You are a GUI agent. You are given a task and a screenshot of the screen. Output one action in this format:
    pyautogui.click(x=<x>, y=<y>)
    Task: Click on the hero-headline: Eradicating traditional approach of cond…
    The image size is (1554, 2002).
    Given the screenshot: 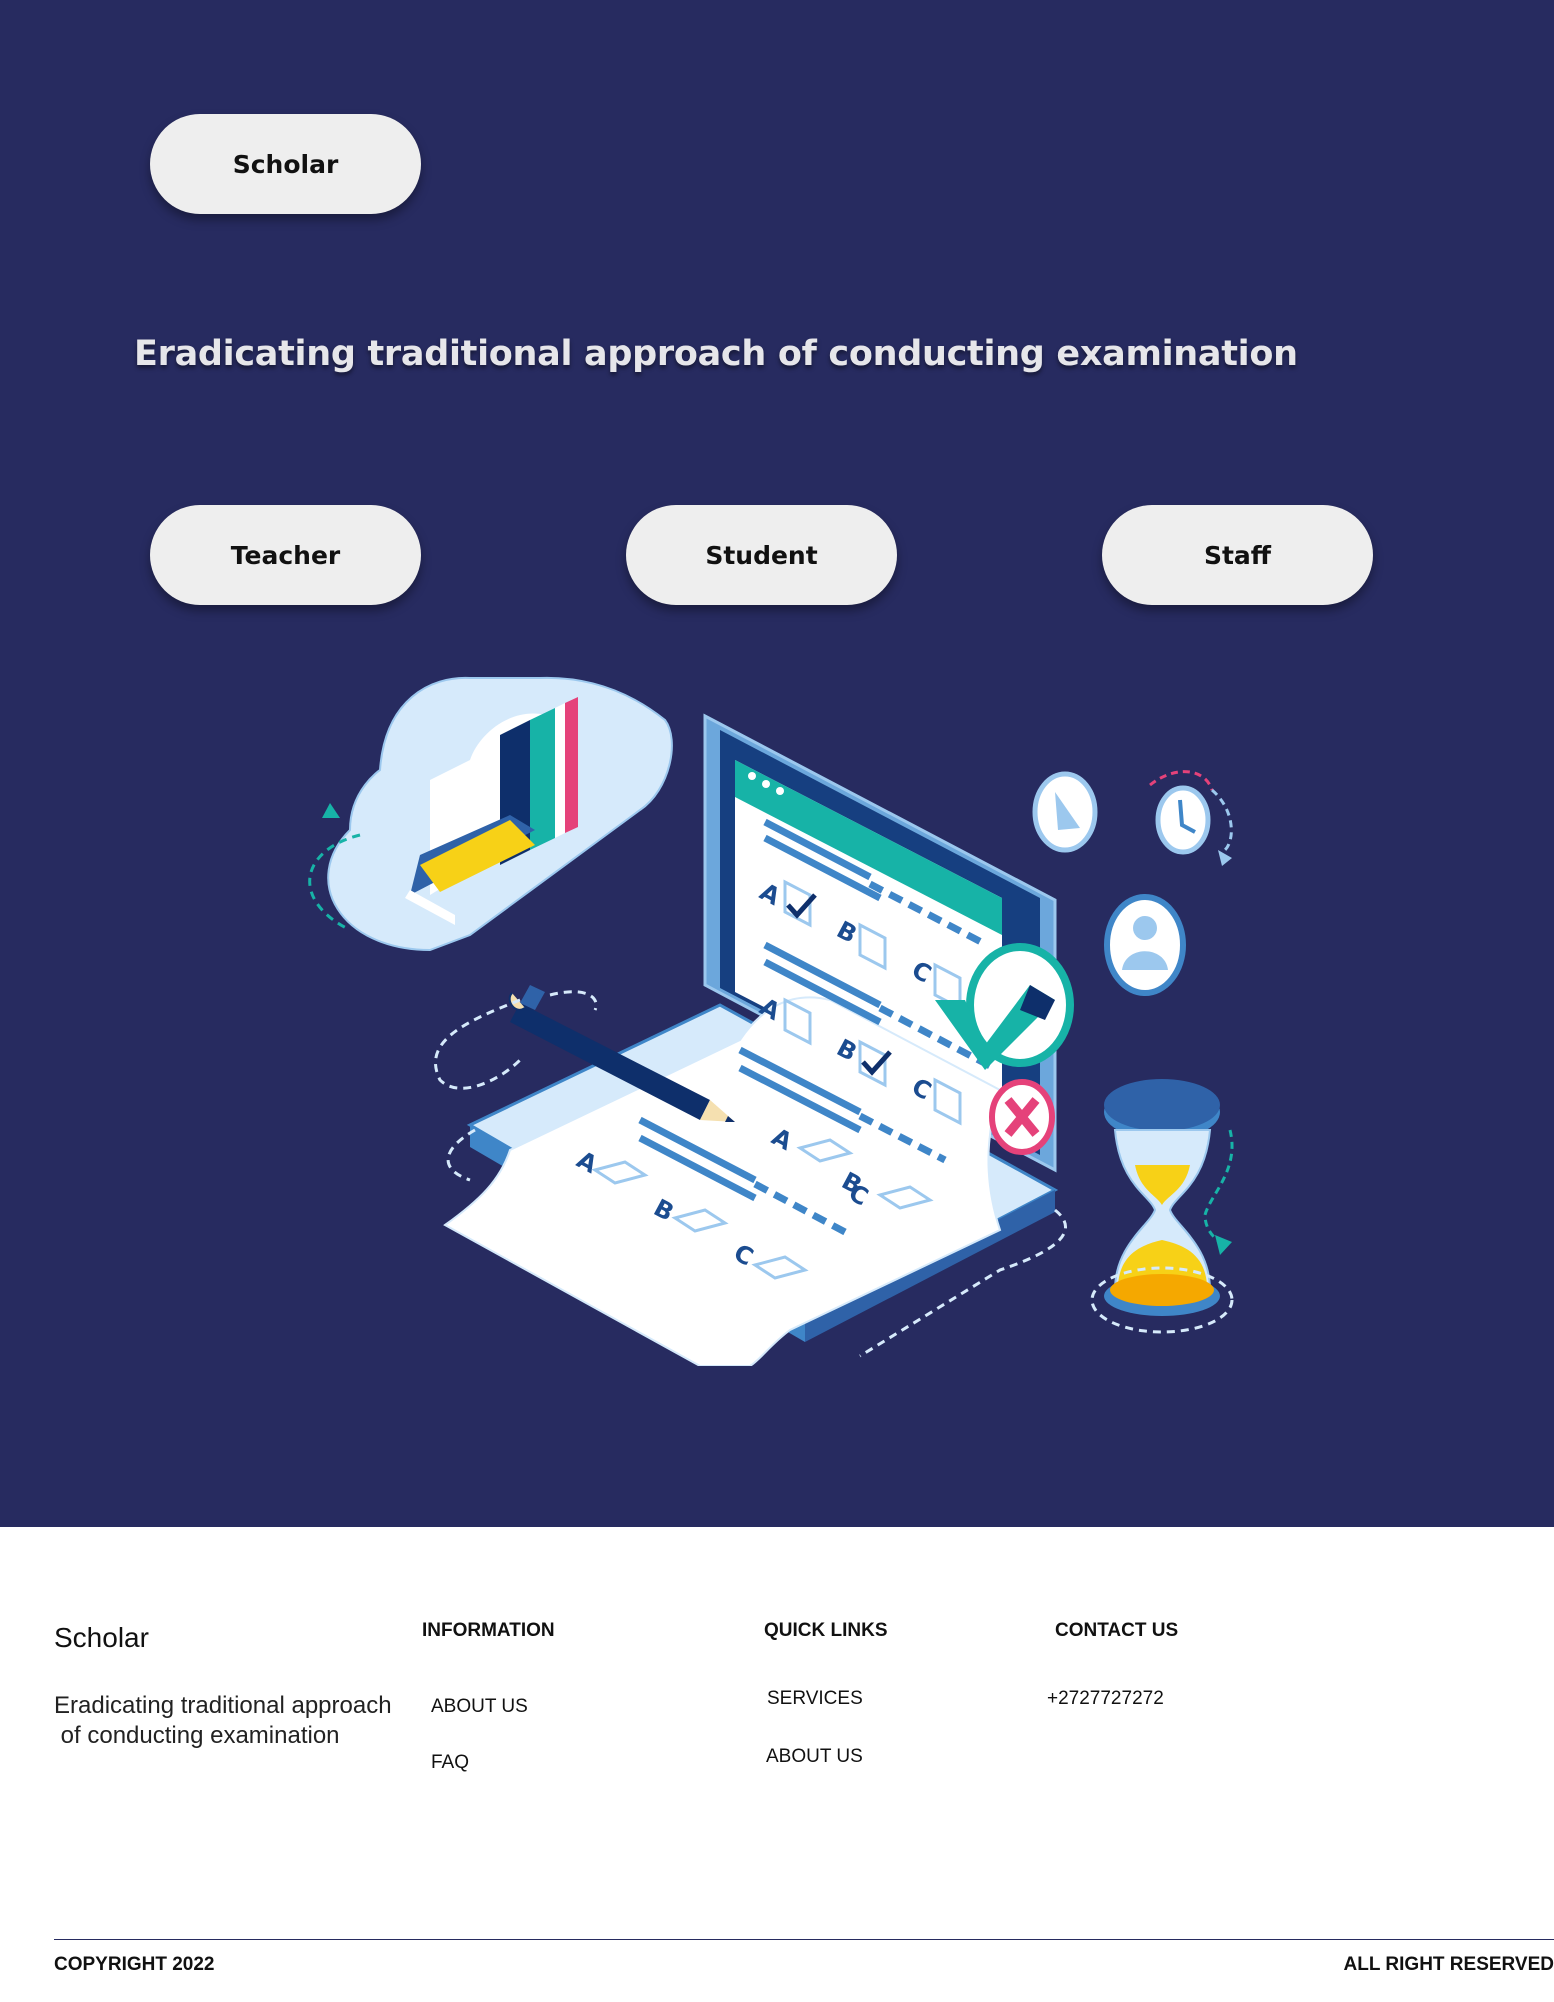 What is the action you would take?
    pyautogui.click(x=716, y=354)
    